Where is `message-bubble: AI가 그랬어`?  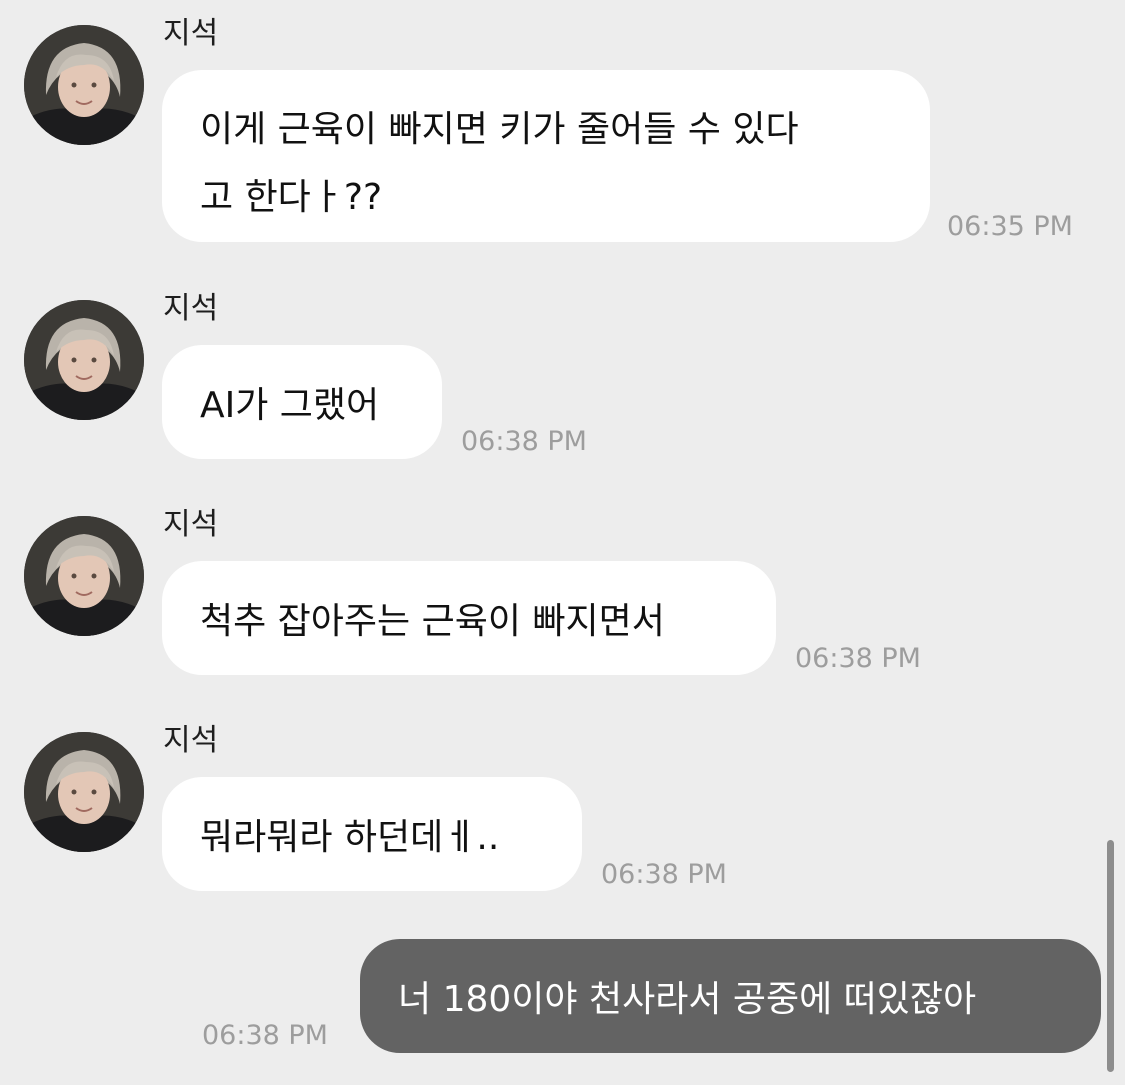 message-bubble: AI가 그랬어 is located at coordinates (302, 402).